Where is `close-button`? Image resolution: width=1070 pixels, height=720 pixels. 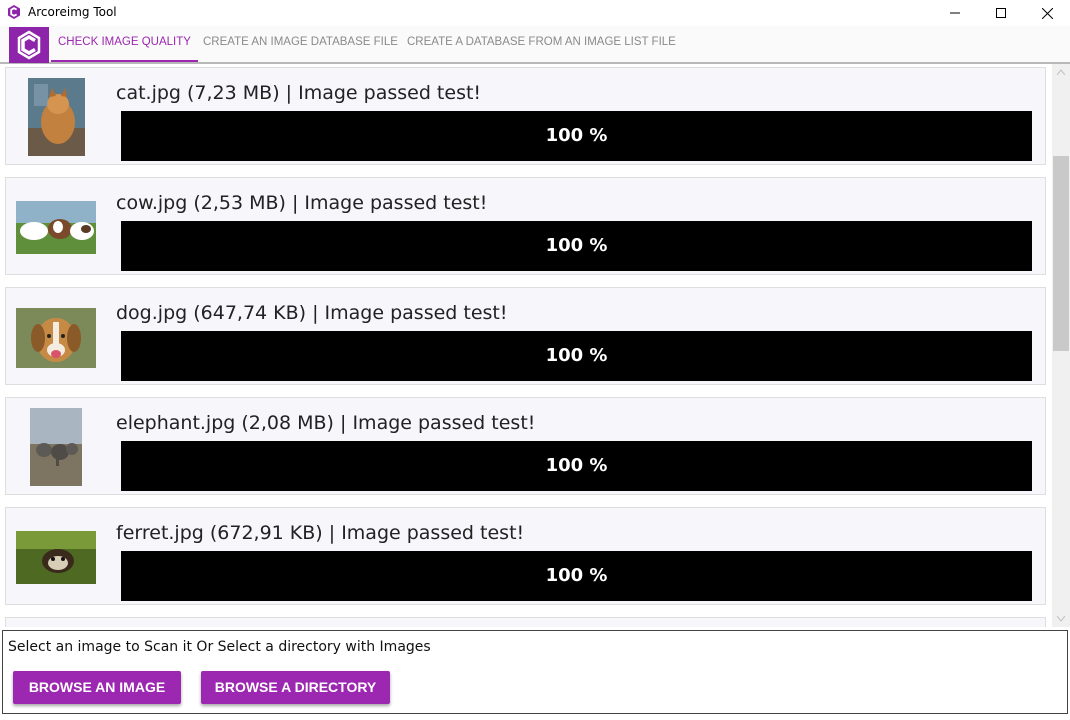
close-button is located at coordinates (1047, 13).